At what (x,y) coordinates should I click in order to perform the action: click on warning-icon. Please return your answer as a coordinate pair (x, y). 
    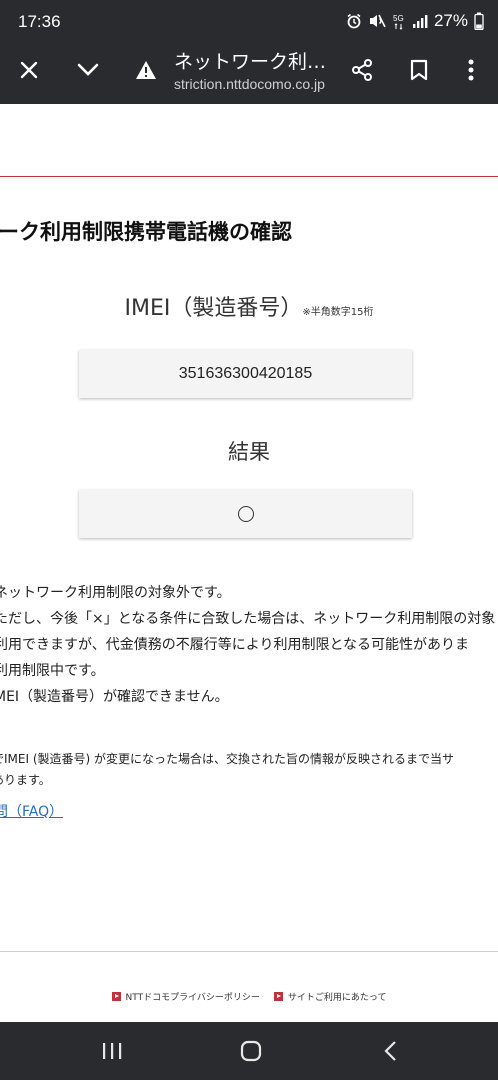
    Looking at the image, I should click on (146, 70).